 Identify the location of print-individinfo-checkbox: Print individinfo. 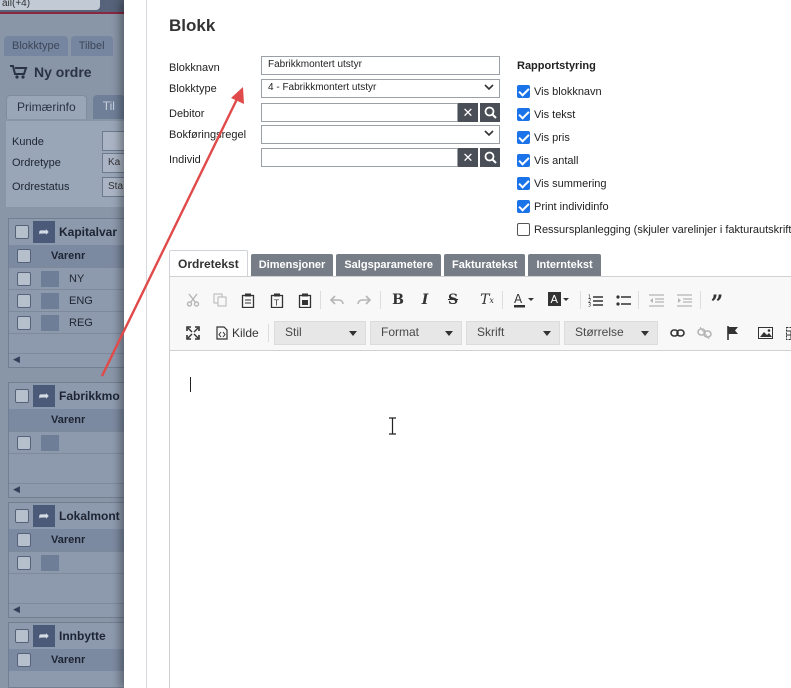
(563, 206).